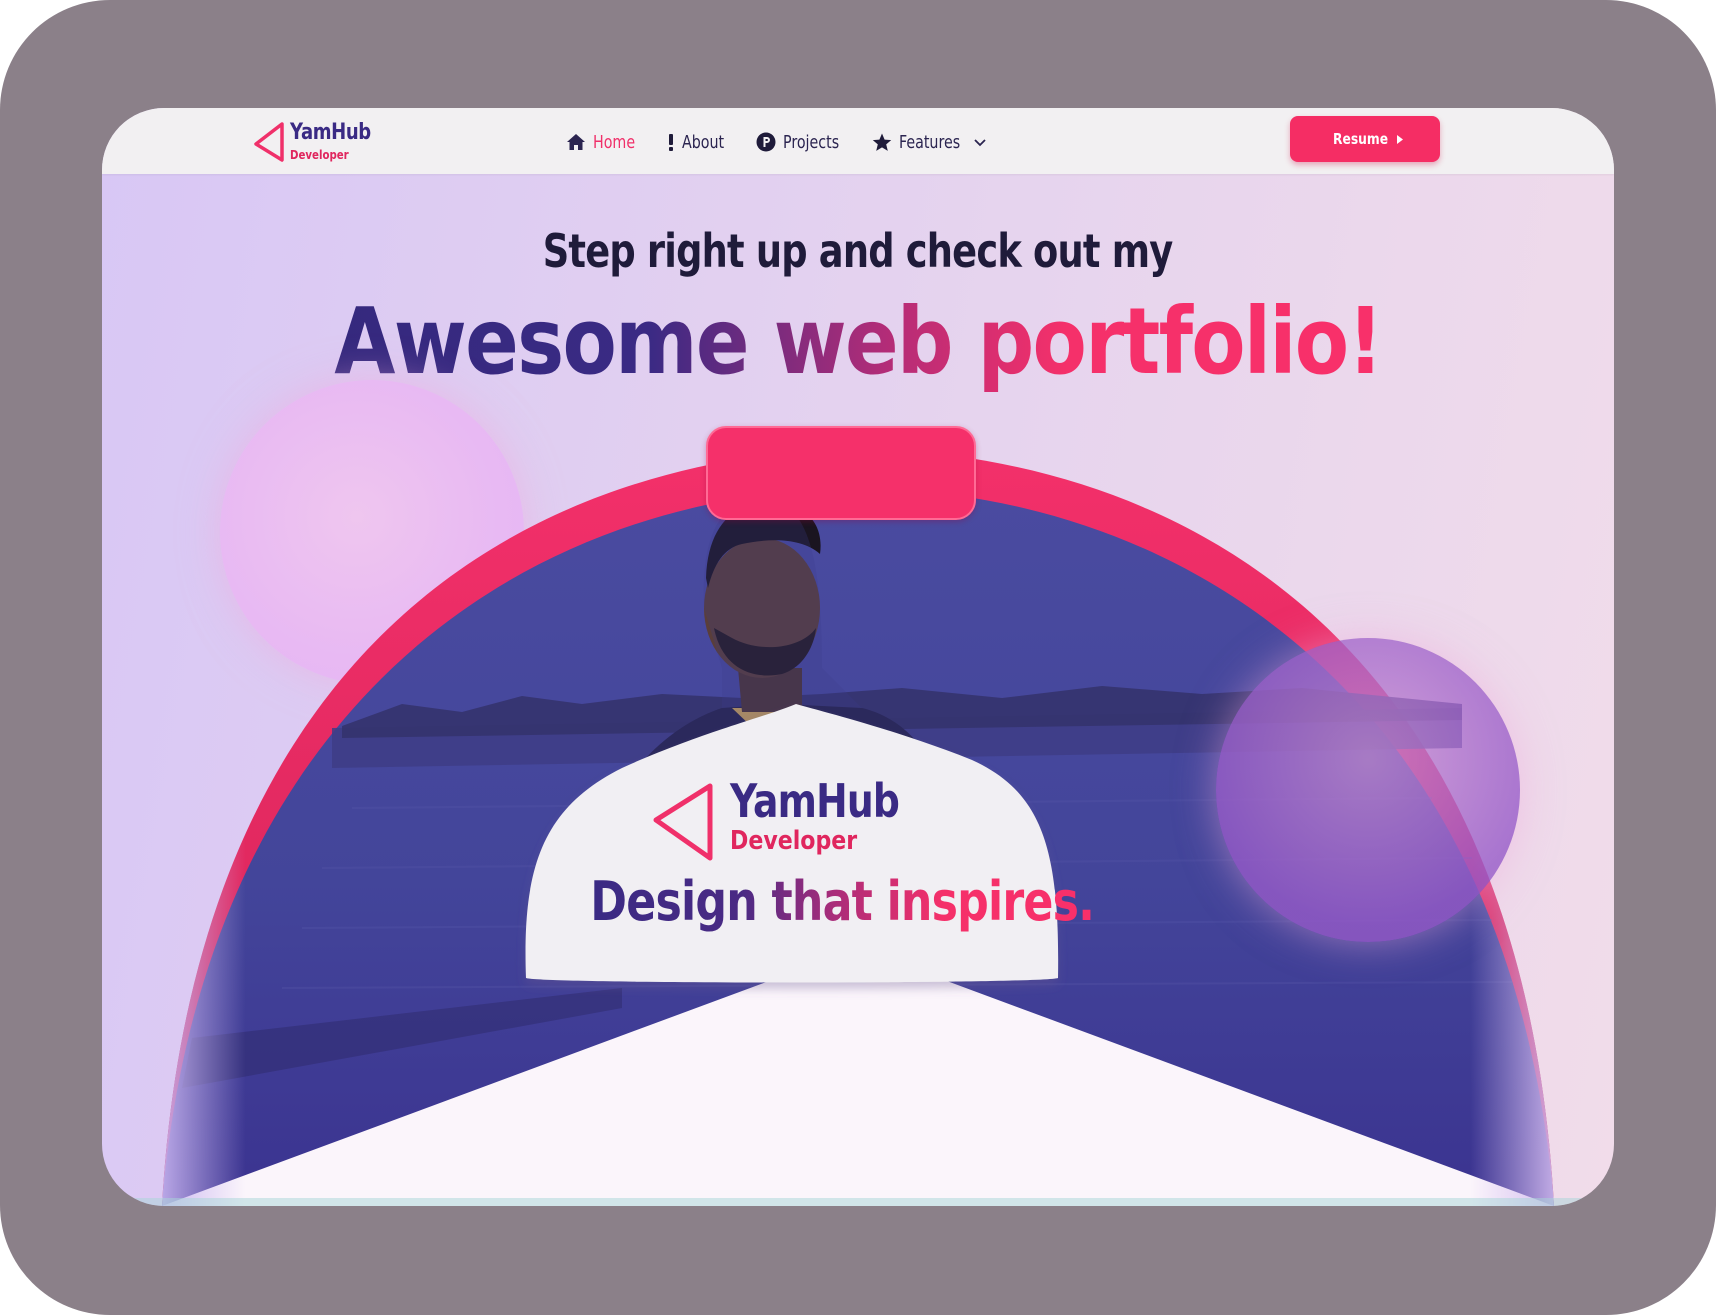 The height and width of the screenshot is (1315, 1716). What do you see at coordinates (319, 155) in the screenshot?
I see `navbar-logo-role: Developer` at bounding box center [319, 155].